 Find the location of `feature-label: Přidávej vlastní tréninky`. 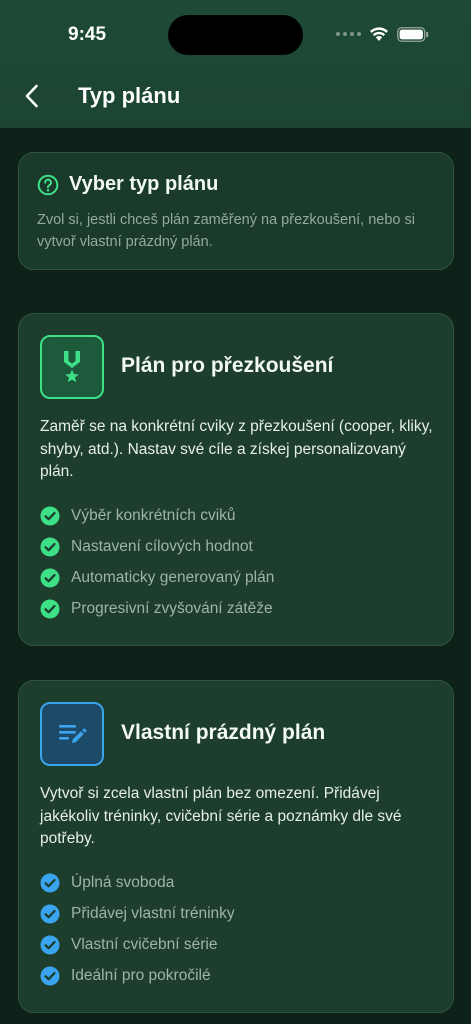

feature-label: Přidávej vlastní tréninky is located at coordinates (153, 913).